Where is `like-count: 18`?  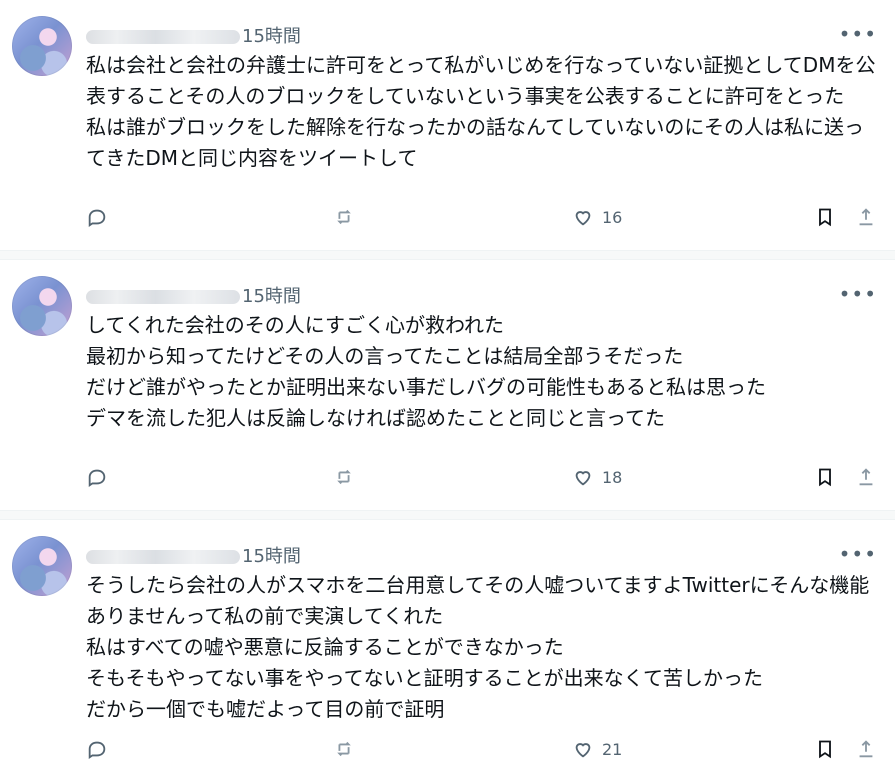
like-count: 18 is located at coordinates (612, 477).